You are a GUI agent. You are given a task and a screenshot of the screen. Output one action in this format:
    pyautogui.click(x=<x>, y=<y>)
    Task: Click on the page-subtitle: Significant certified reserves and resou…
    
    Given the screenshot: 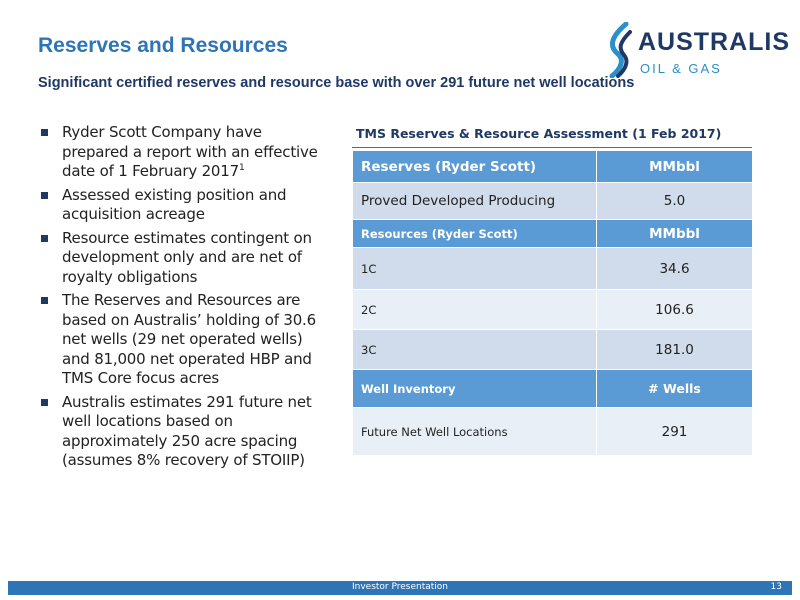 What is the action you would take?
    pyautogui.click(x=336, y=83)
    